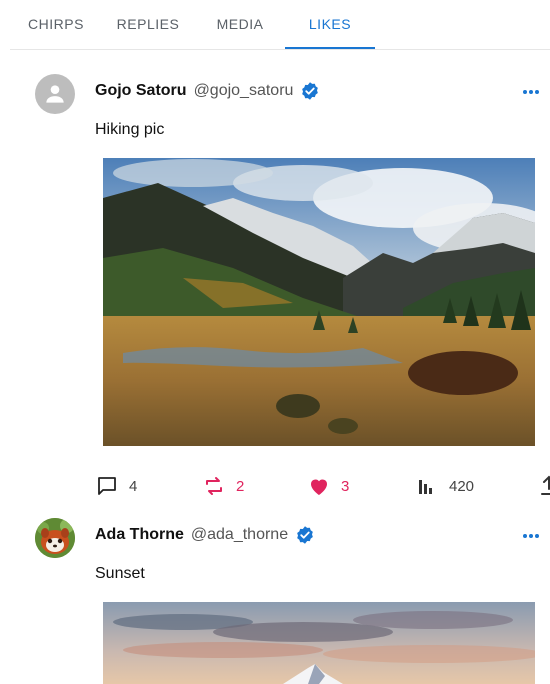 The width and height of the screenshot is (550, 684). Describe the element at coordinates (130, 129) in the screenshot. I see `post-text: Hiking pic` at that location.